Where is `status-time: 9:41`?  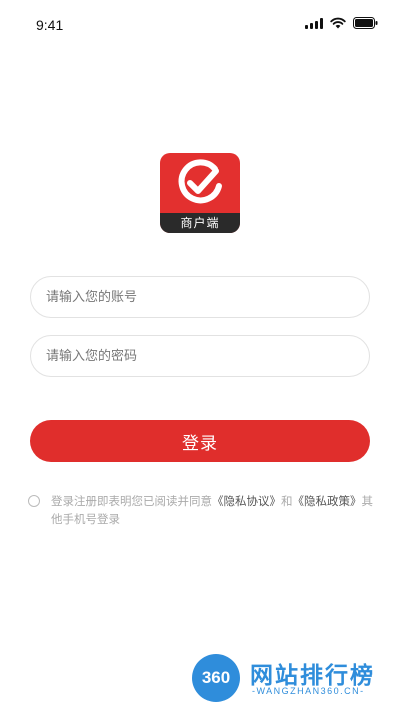
status-time: 9:41 is located at coordinates (50, 25).